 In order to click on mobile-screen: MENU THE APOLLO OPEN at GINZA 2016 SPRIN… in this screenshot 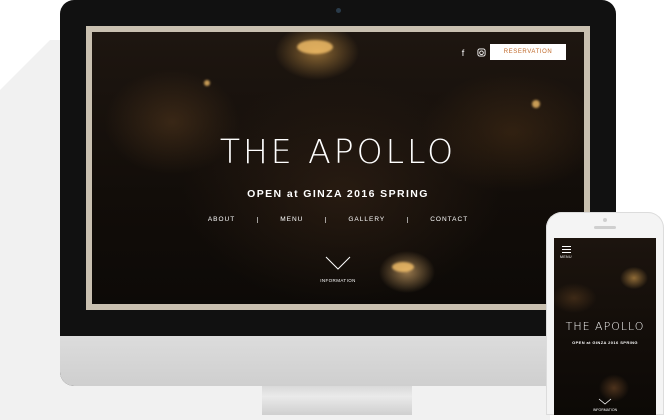, I will do `click(605, 326)`.